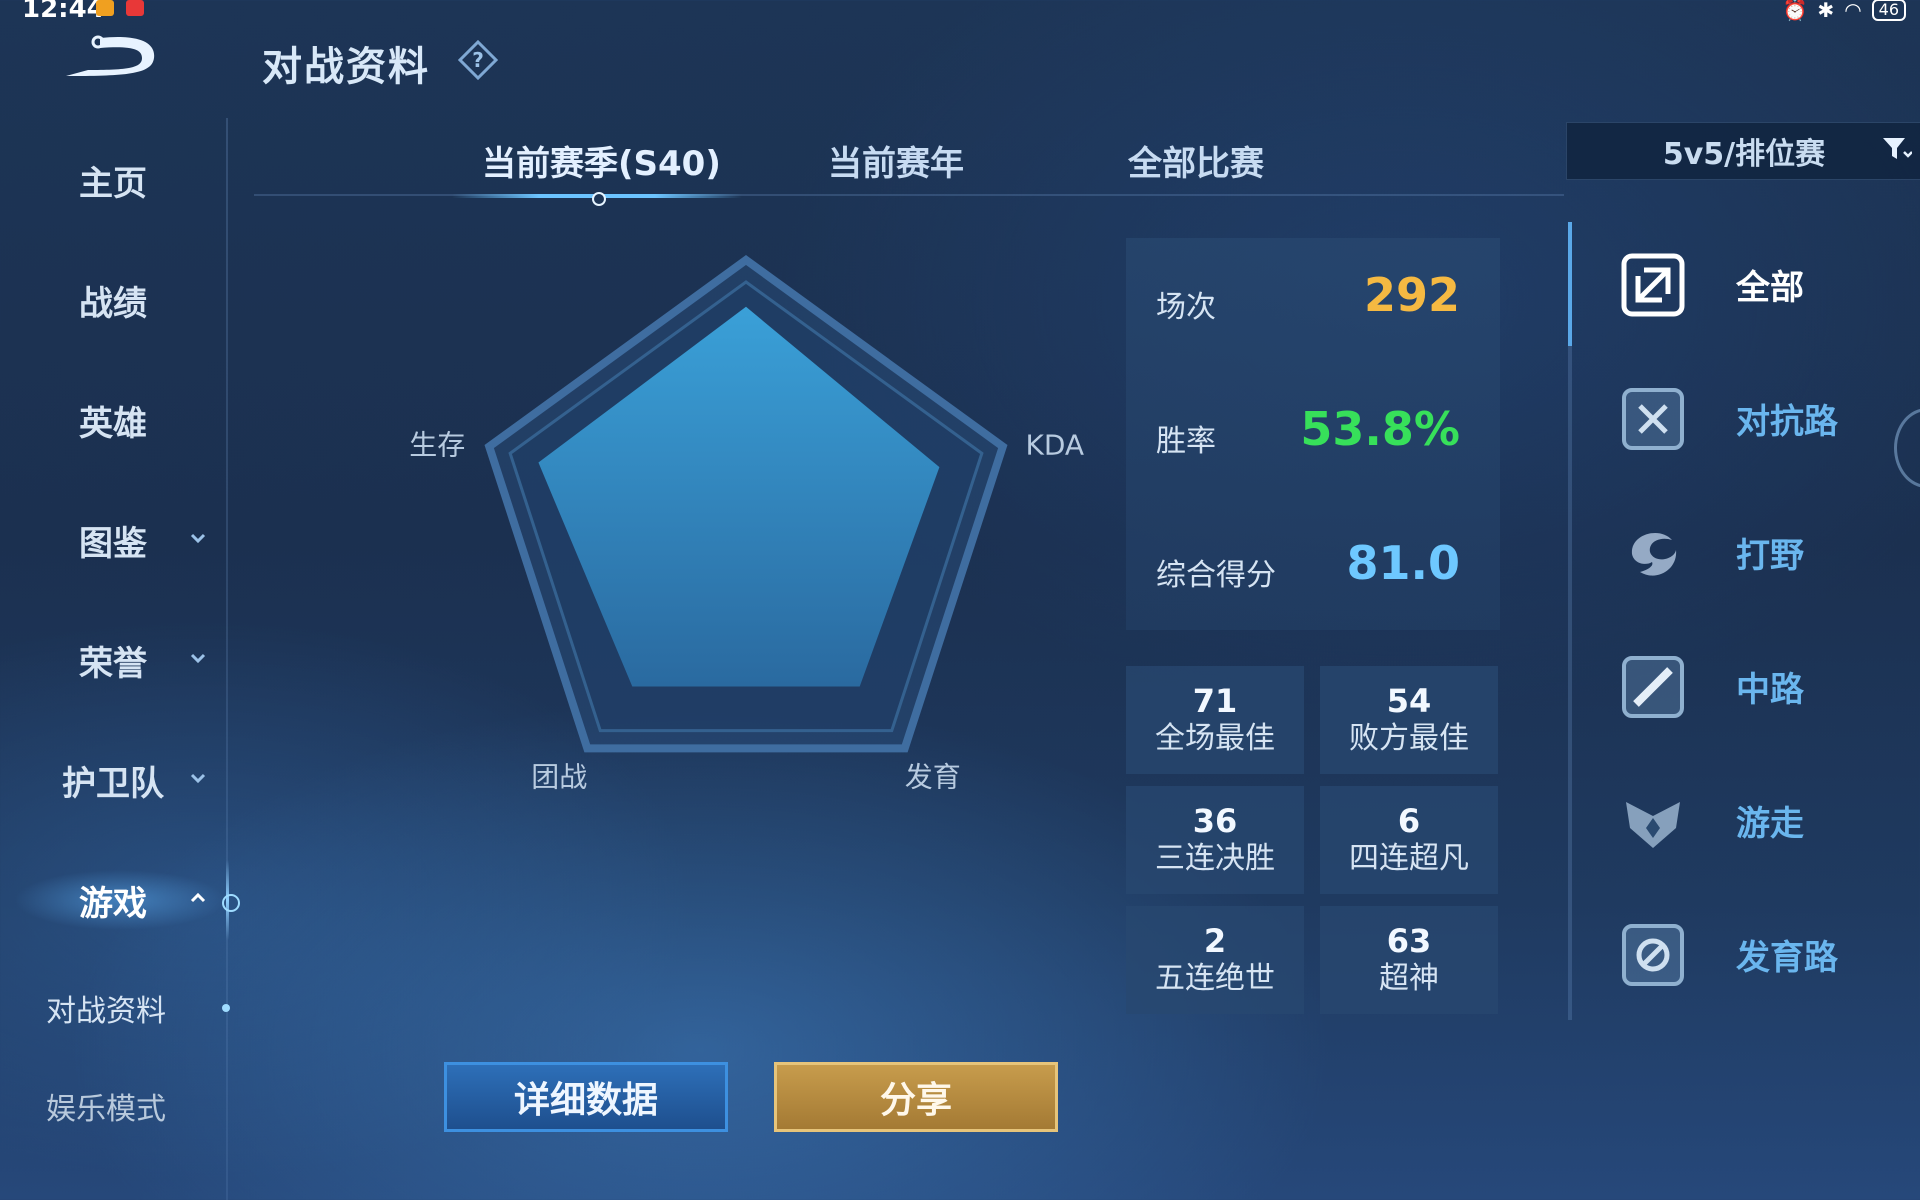 The height and width of the screenshot is (1200, 1920). What do you see at coordinates (909, 195) in the screenshot?
I see `tab-bar-divider` at bounding box center [909, 195].